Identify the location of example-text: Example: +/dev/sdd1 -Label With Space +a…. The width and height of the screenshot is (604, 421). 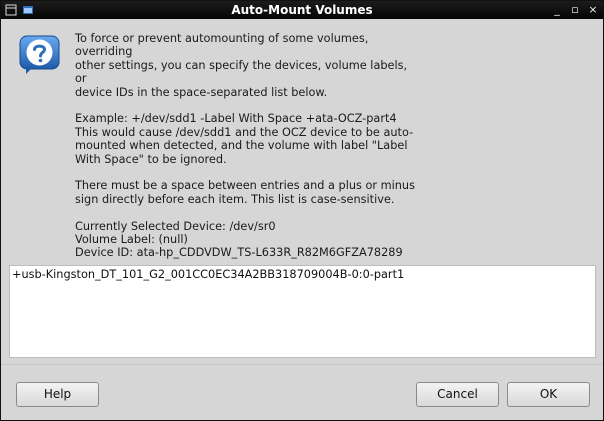
(244, 139).